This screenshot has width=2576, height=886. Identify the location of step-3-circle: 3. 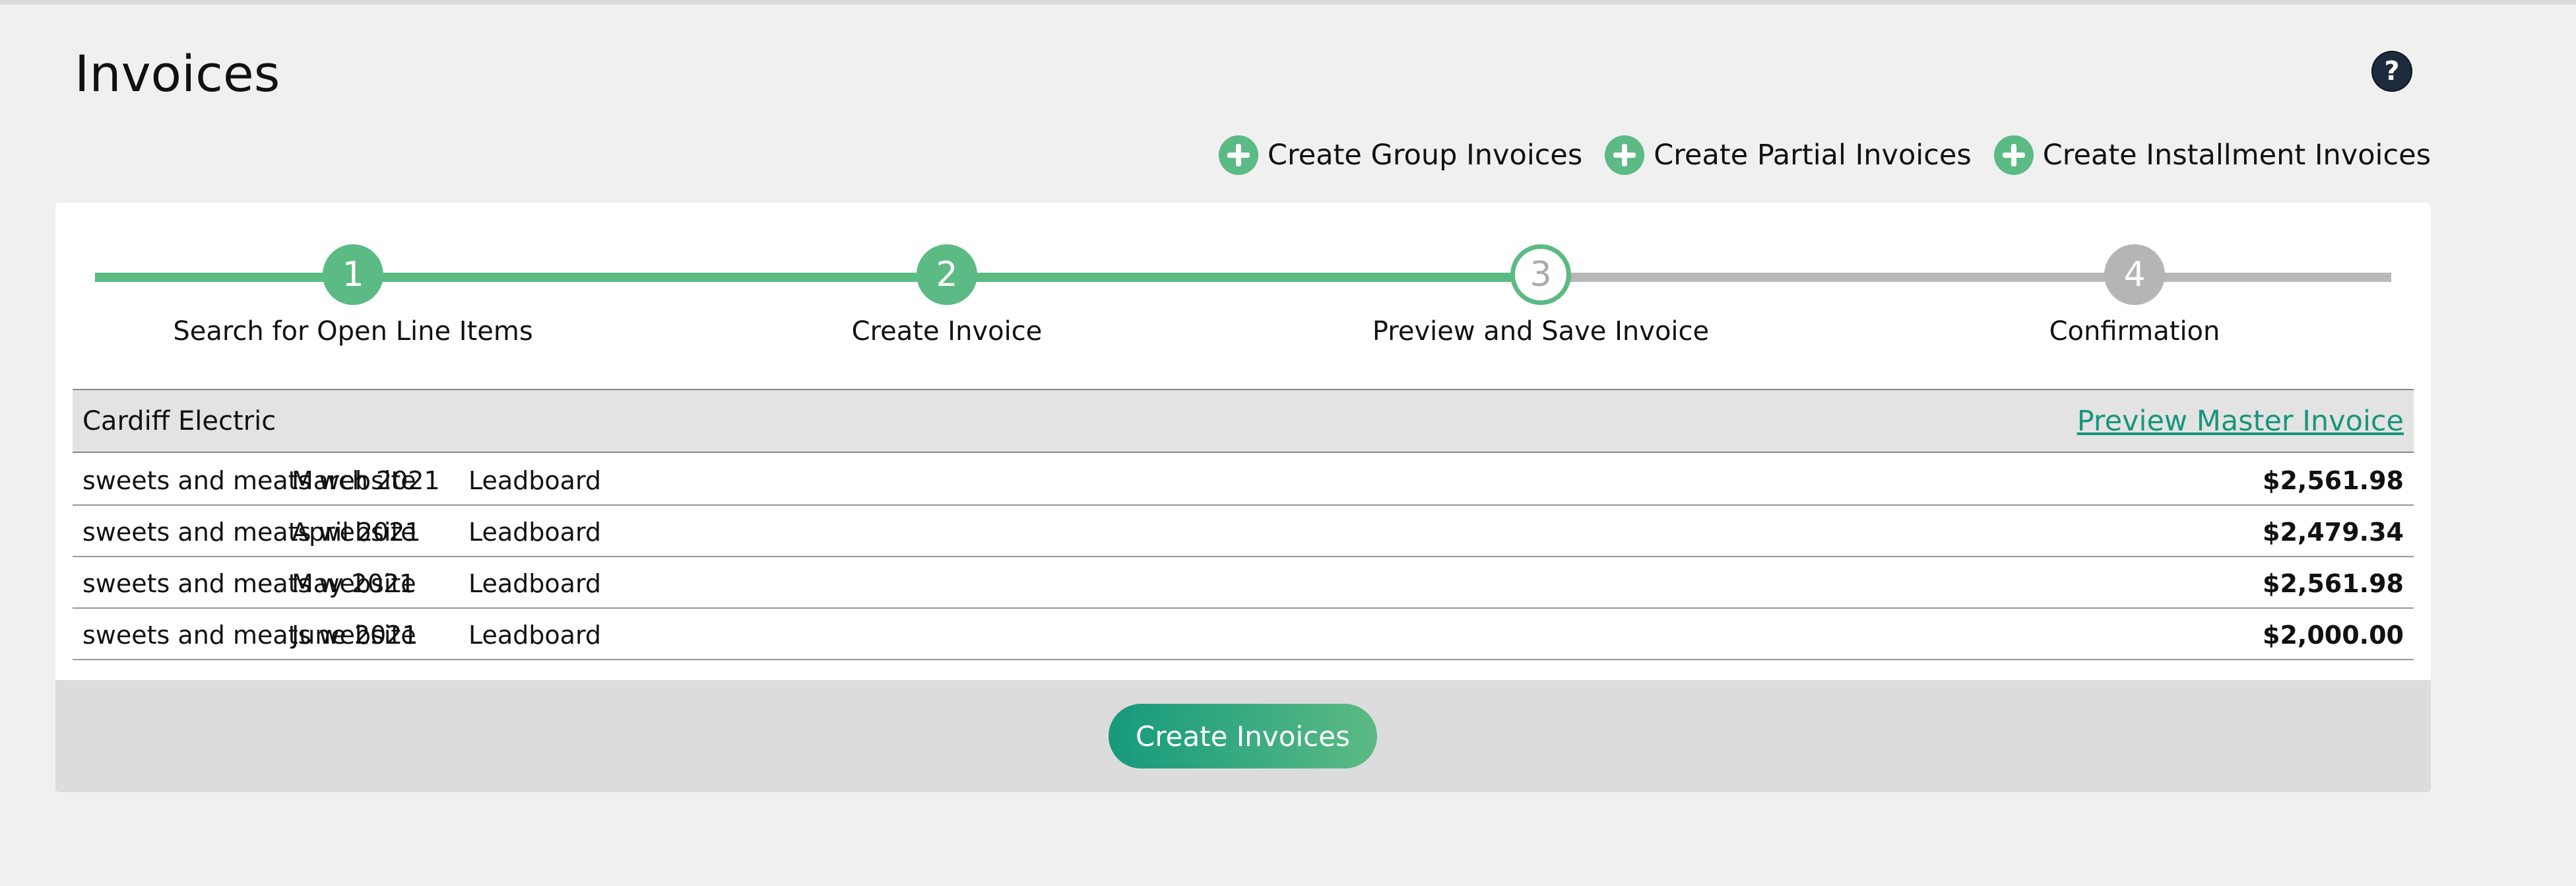
(1540, 274).